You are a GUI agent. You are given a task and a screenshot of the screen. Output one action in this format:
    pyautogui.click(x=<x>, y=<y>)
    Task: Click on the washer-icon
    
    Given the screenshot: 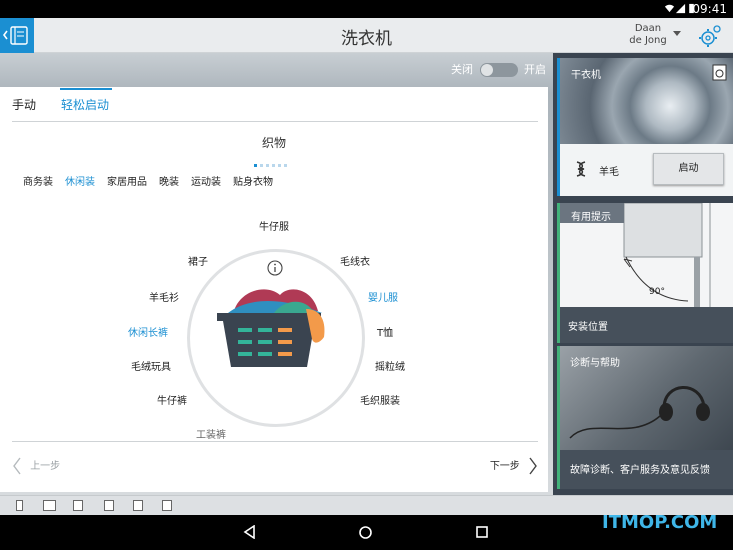 What is the action you would take?
    pyautogui.click(x=78, y=505)
    